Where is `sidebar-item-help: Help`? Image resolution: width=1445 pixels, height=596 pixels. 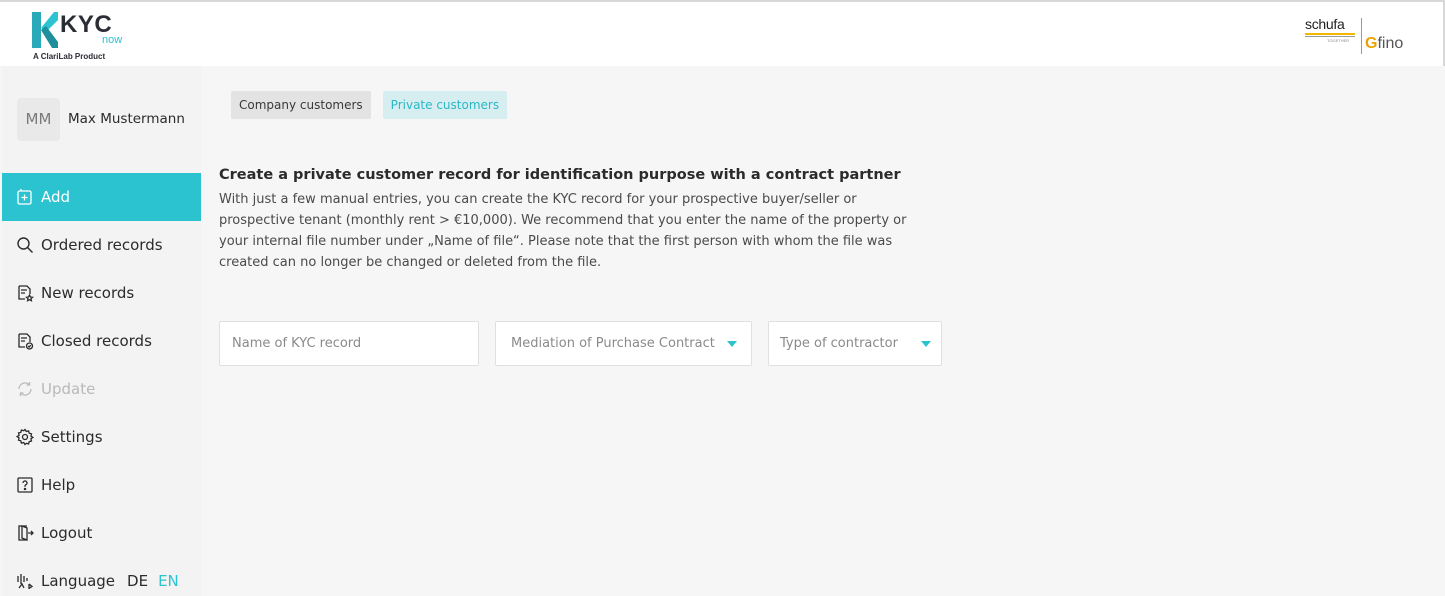 sidebar-item-help: Help is located at coordinates (101, 485).